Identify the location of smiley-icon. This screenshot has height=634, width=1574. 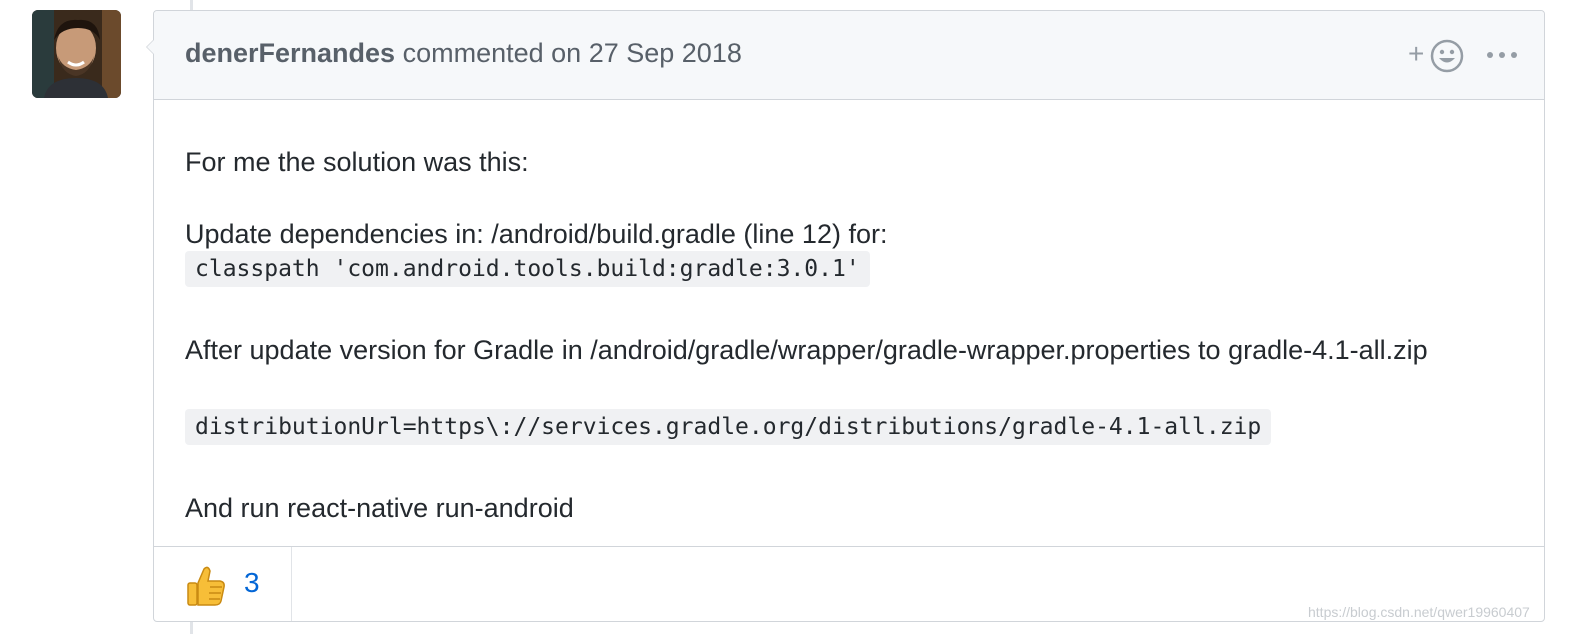
(1447, 56).